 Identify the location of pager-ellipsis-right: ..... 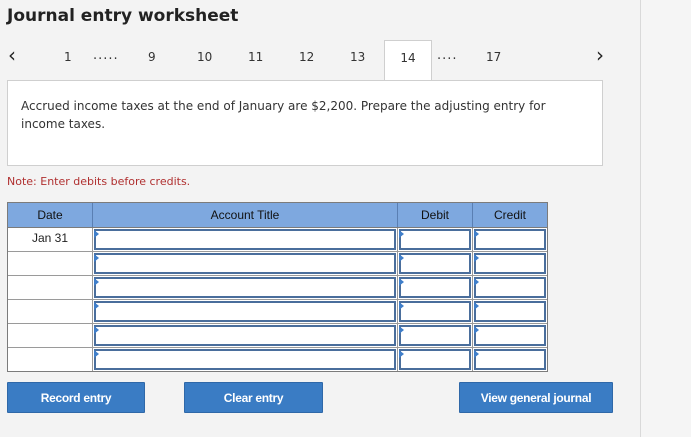
(447, 55).